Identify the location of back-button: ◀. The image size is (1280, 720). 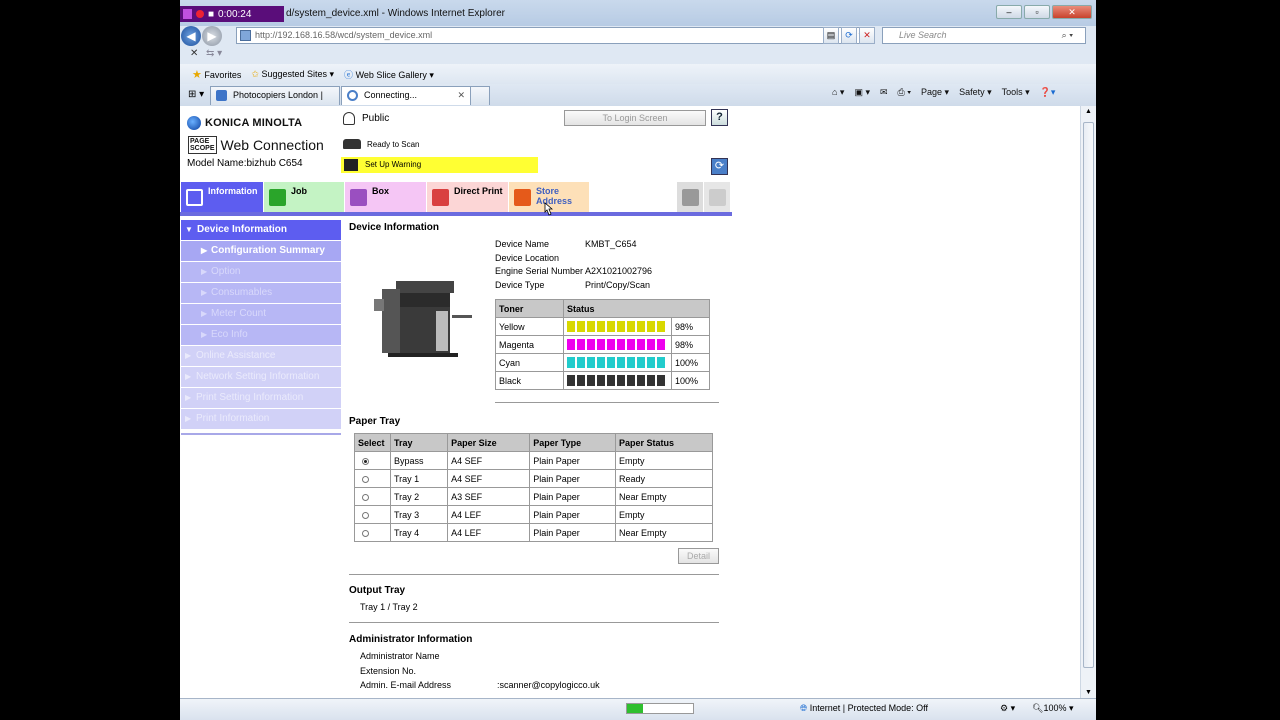
(191, 36).